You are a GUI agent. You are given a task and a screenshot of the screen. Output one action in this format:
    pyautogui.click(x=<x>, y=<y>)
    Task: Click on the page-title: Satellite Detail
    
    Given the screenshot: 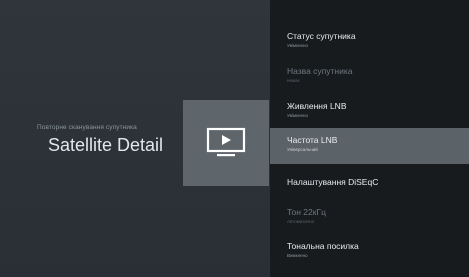 What is the action you would take?
    pyautogui.click(x=106, y=145)
    